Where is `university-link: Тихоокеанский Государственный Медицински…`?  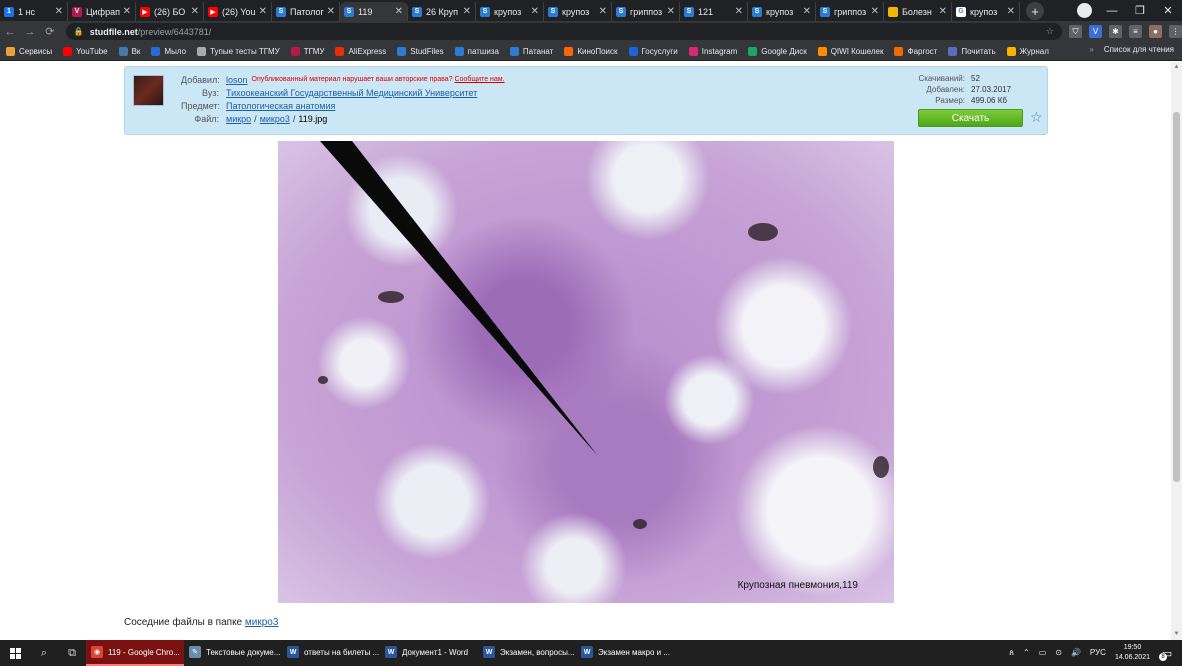
university-link: Тихоокеанский Государственный Медицински… is located at coordinates (351, 93).